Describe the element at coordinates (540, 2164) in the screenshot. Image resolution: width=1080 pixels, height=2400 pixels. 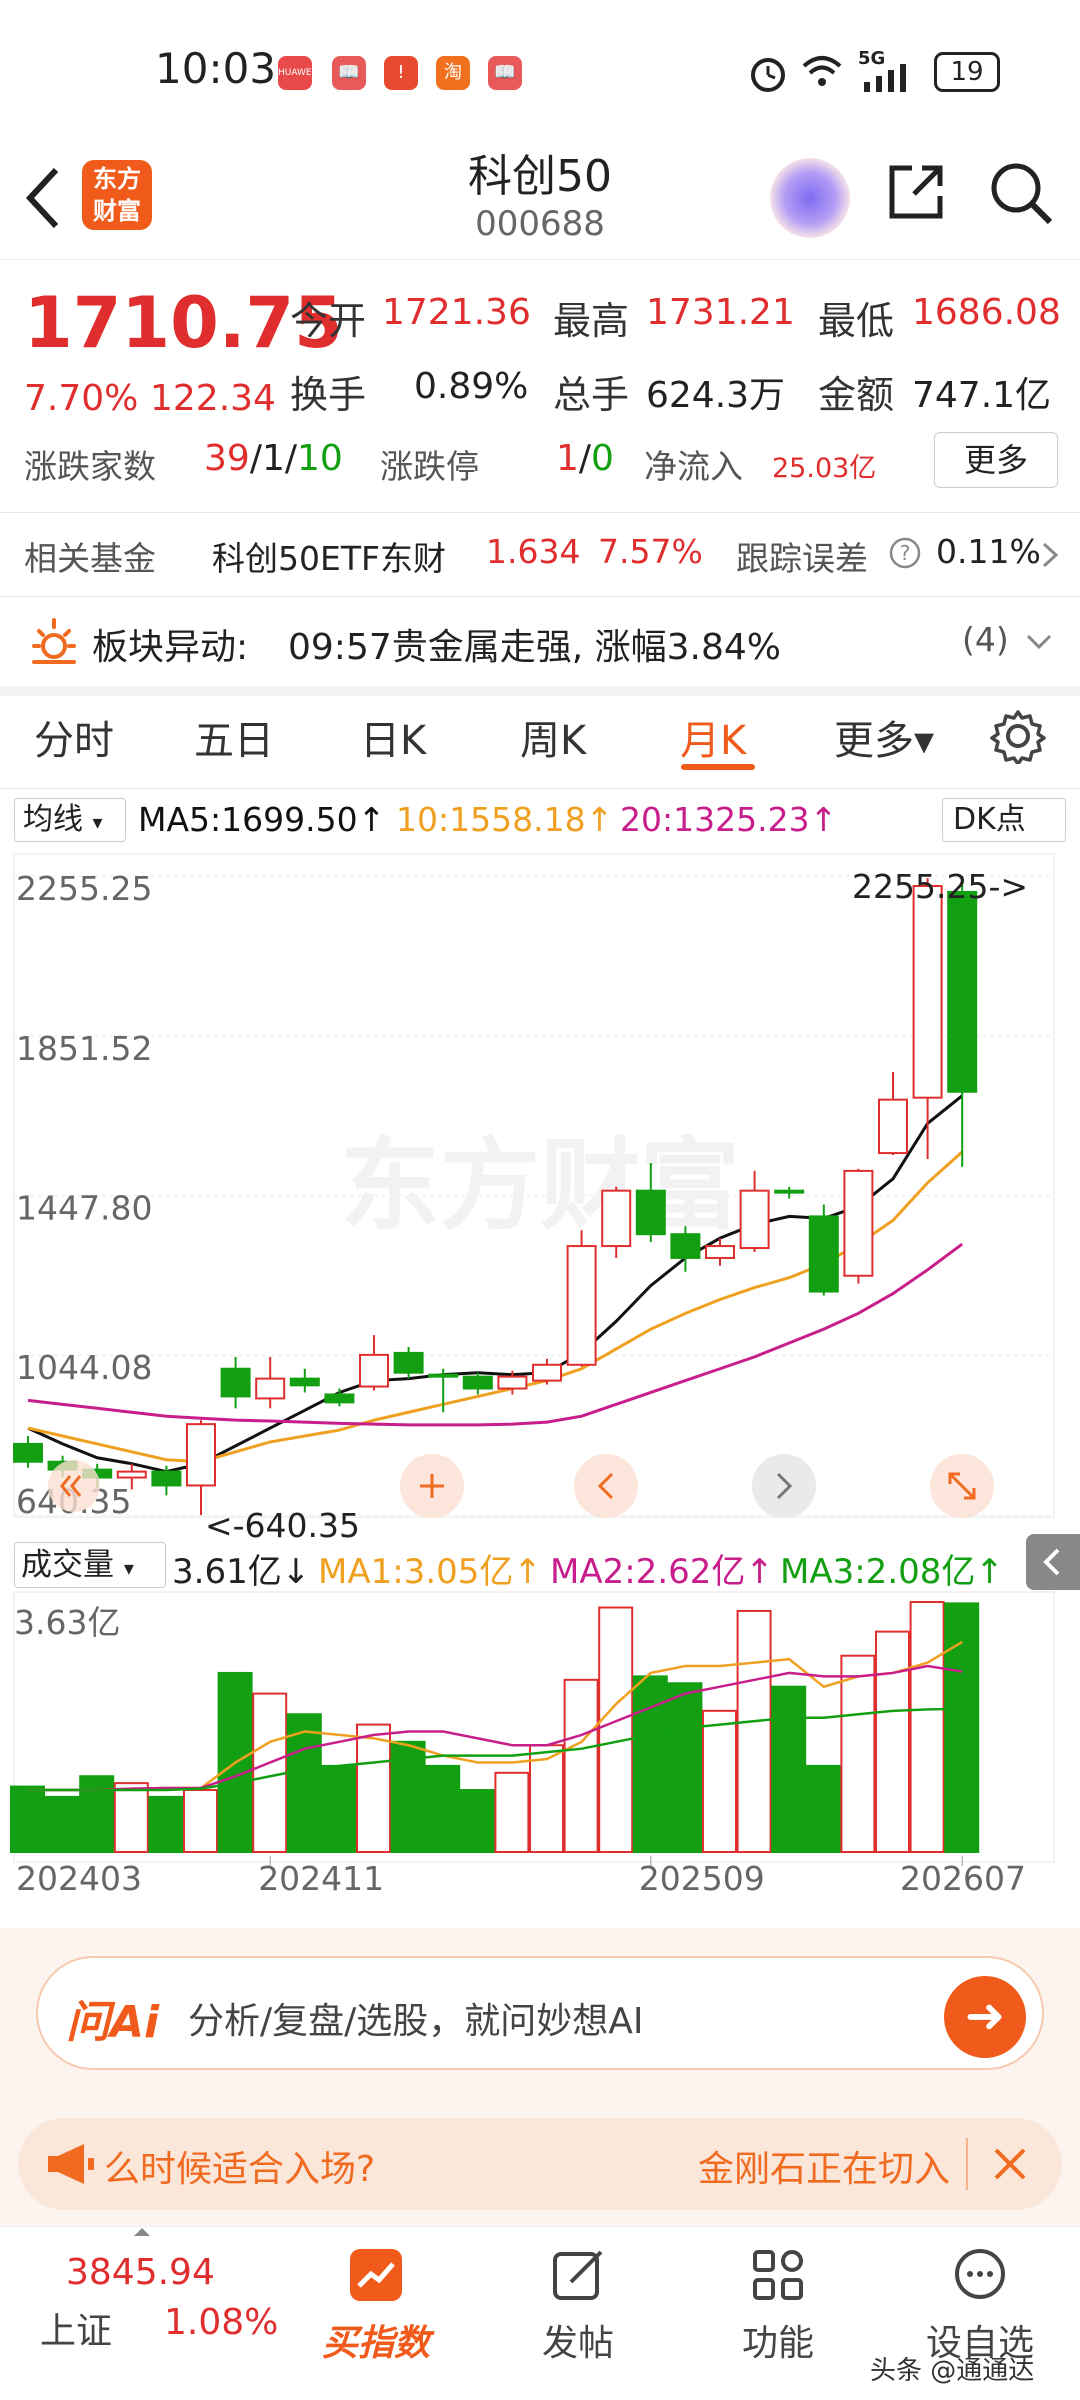
I see `announcement-bar: 么时候适合入场? 金刚石正在切入` at that location.